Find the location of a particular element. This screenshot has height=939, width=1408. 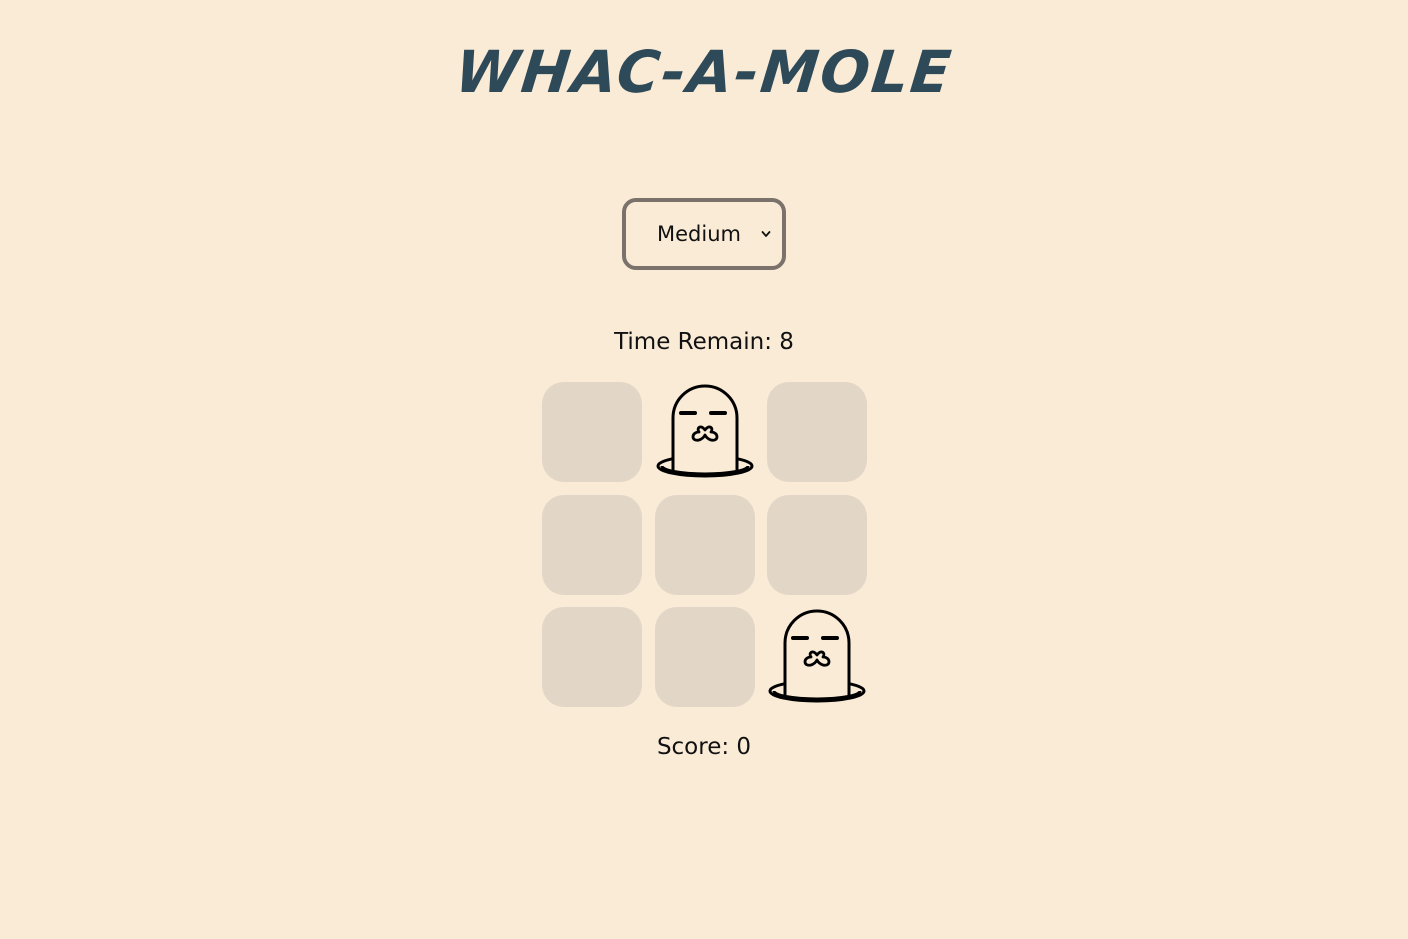

score: Score: 0 is located at coordinates (704, 747).